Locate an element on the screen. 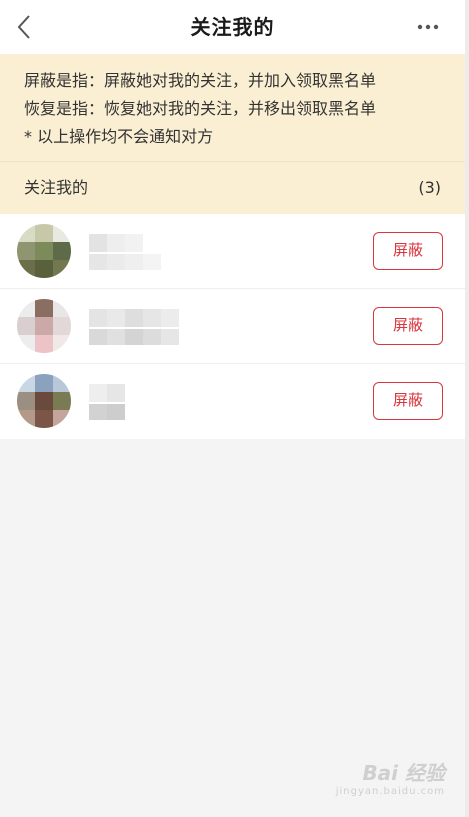 This screenshot has height=817, width=469. follower-section-label: 关注我的 is located at coordinates (56, 187).